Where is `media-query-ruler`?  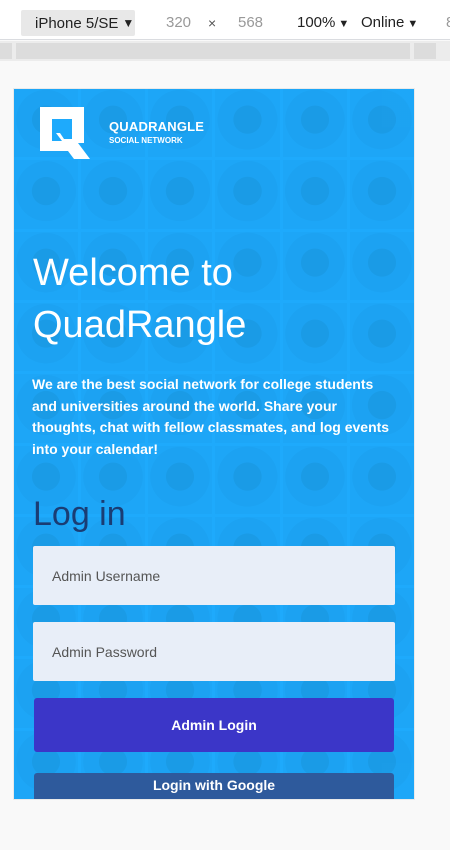
media-query-ruler is located at coordinates (225, 51).